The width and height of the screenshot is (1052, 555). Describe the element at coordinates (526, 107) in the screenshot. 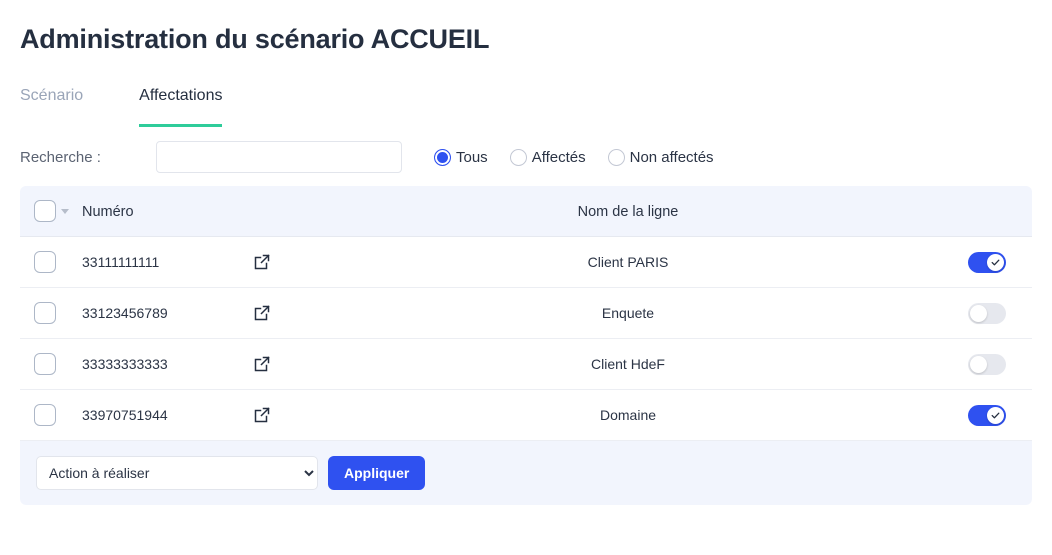

I see `tab-bar: Scénario Affectations` at that location.